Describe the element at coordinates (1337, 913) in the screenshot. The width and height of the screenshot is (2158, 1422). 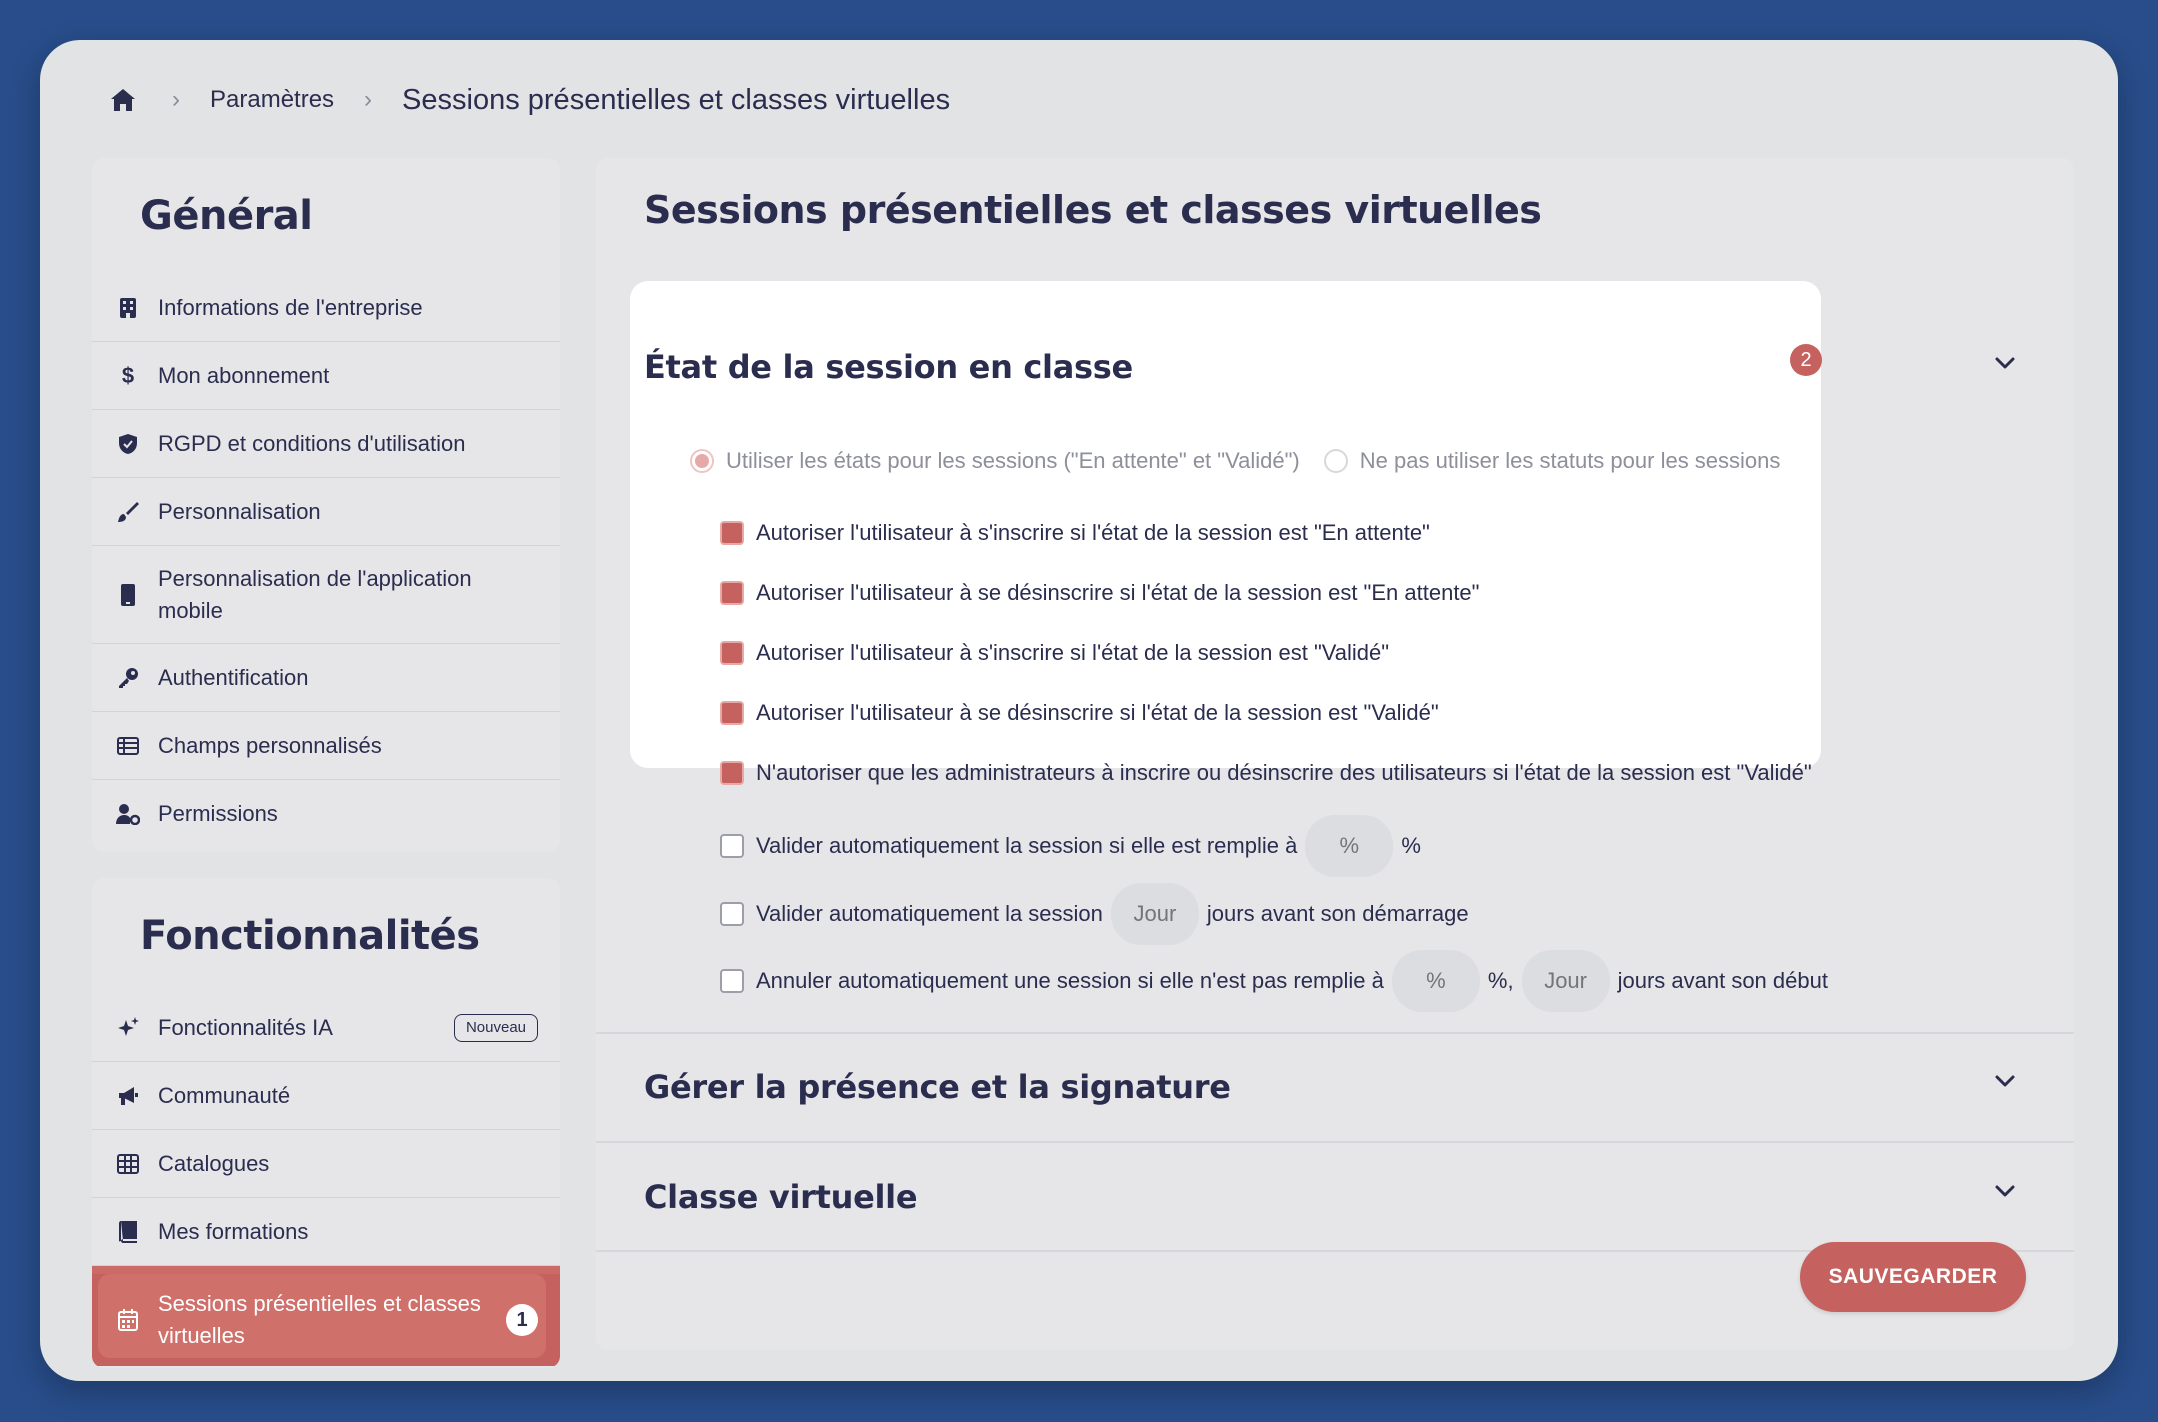
I see `unit-label: jours avant son démarrage` at that location.